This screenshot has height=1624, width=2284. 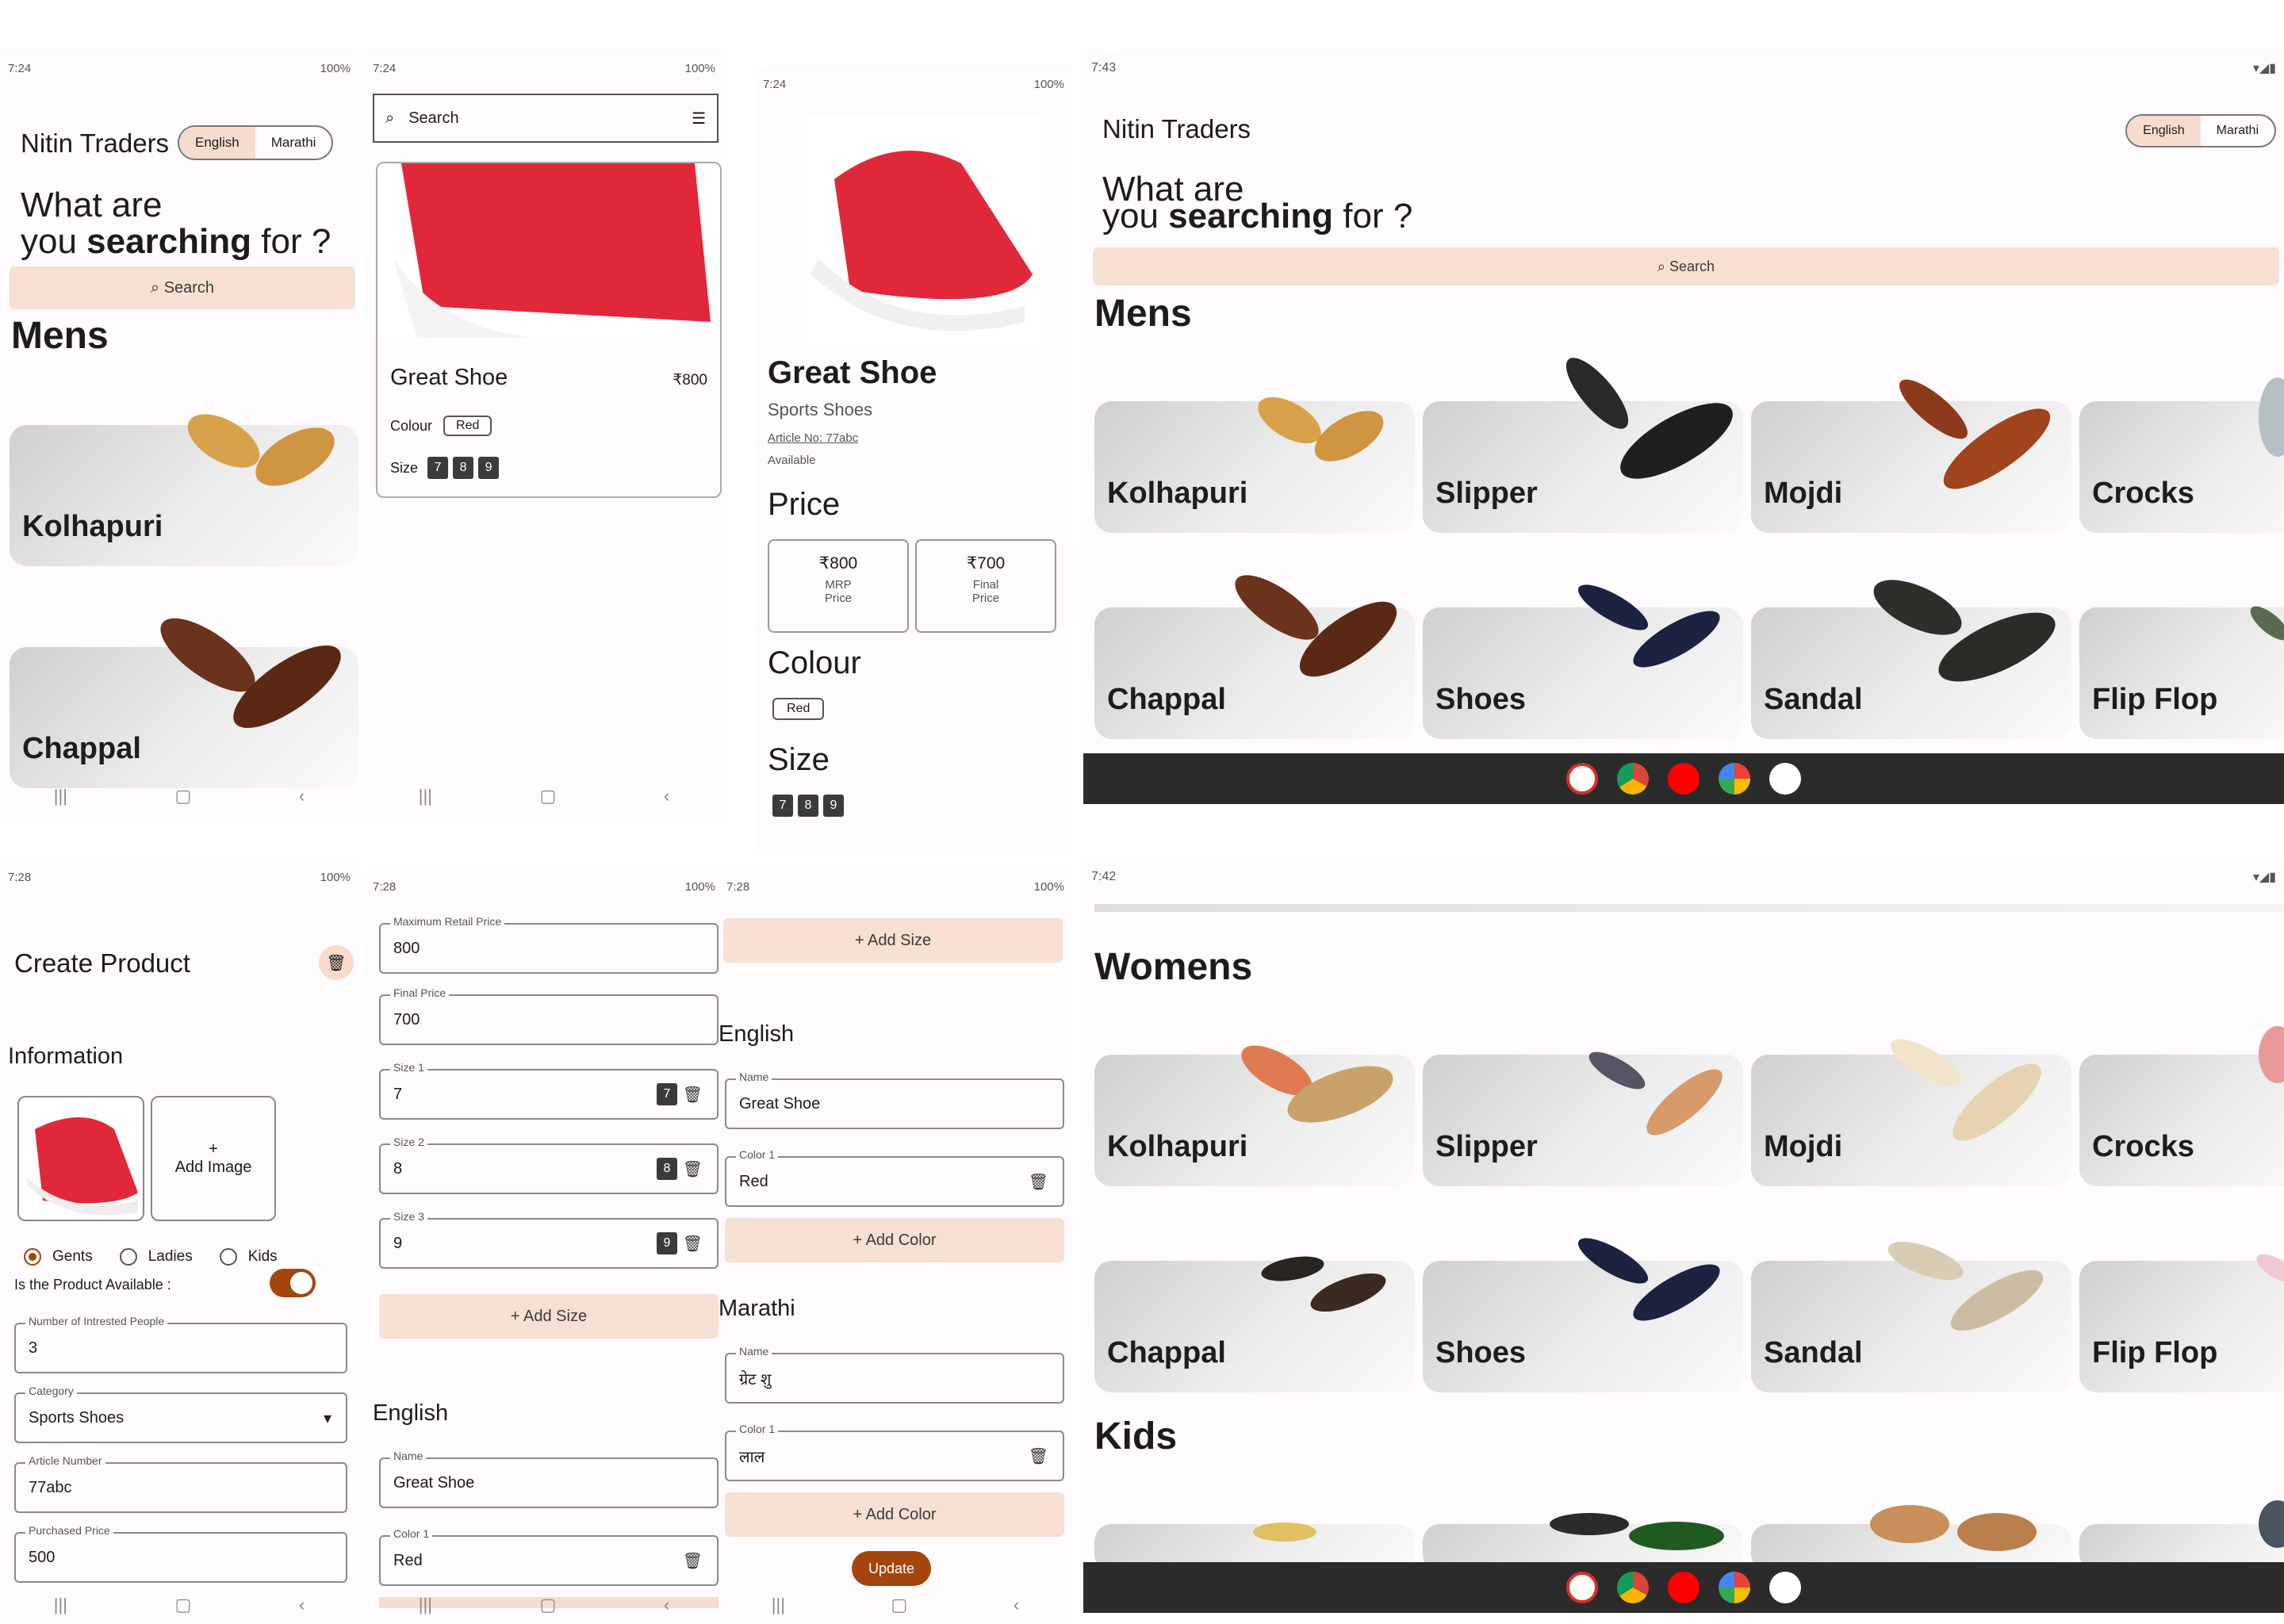 I want to click on filter-icon: ☰, so click(x=699, y=118).